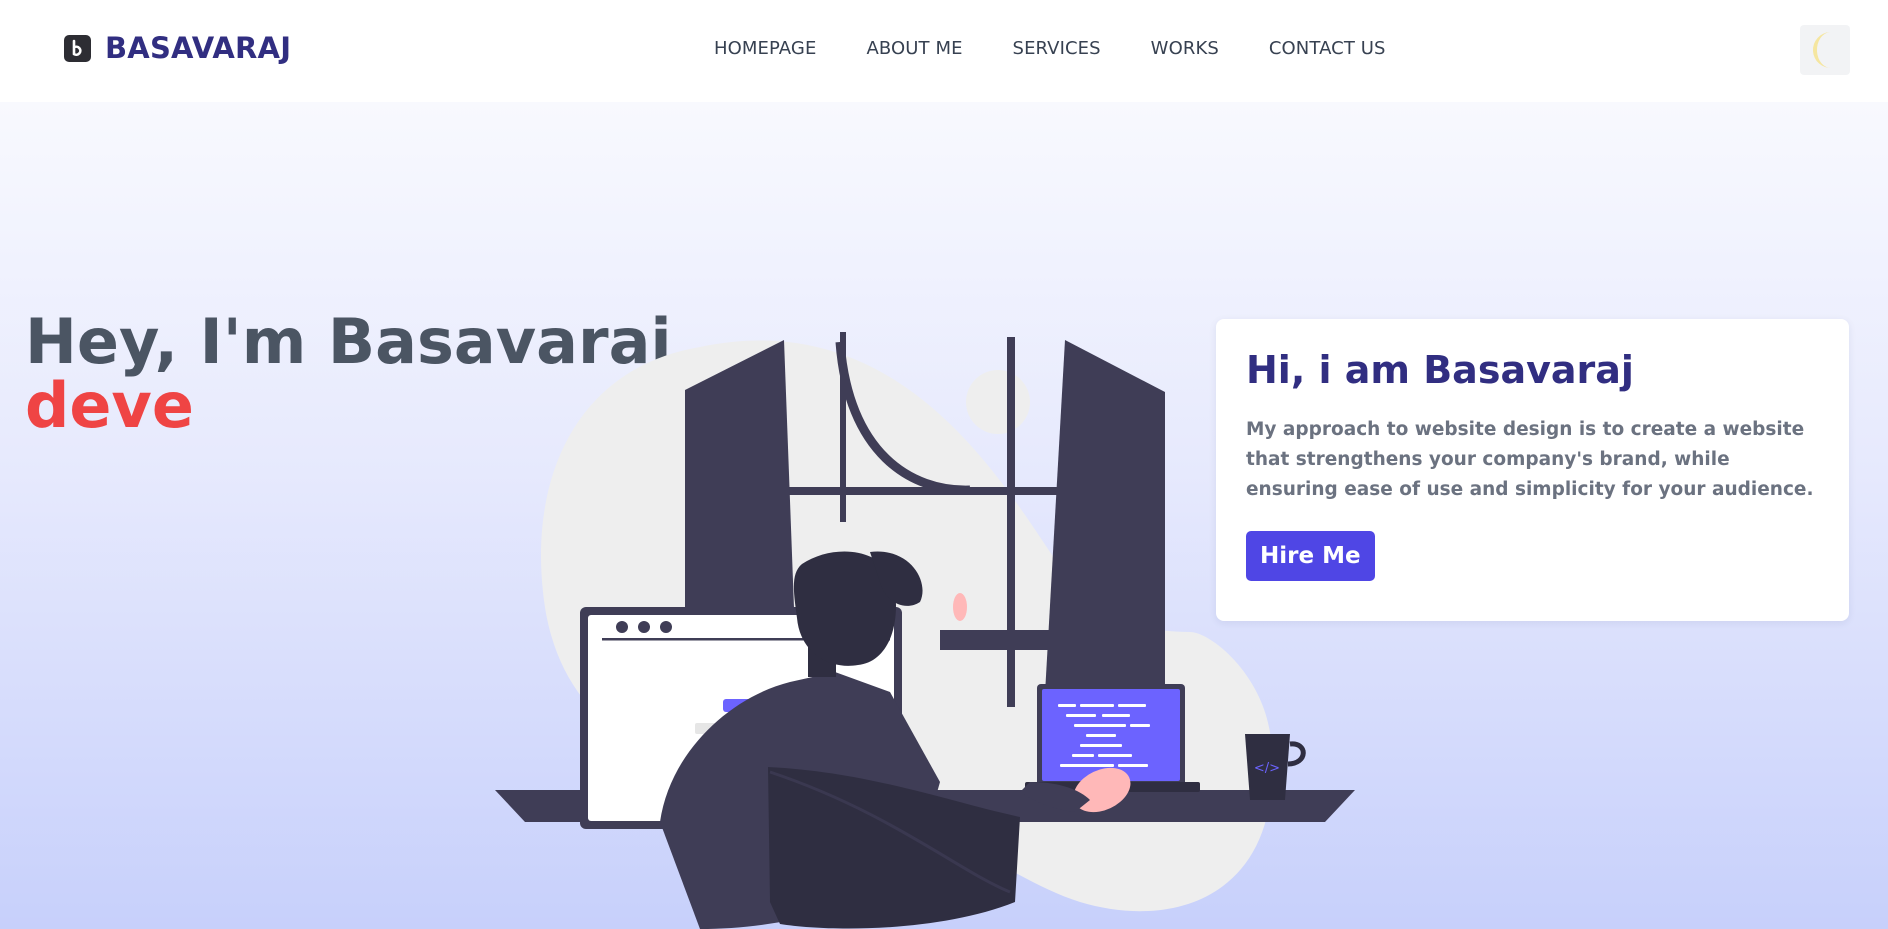  What do you see at coordinates (960, 607) in the screenshot?
I see `person-ear` at bounding box center [960, 607].